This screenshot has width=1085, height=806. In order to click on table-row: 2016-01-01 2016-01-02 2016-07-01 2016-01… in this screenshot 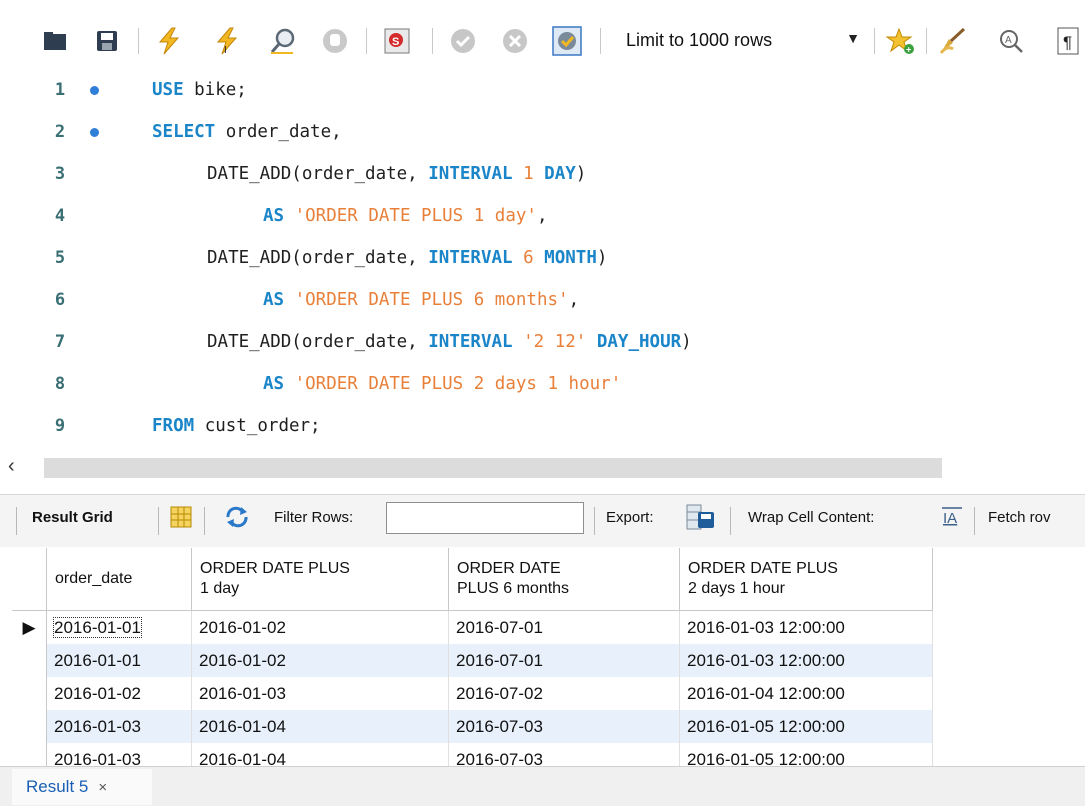, I will do `click(472, 660)`.